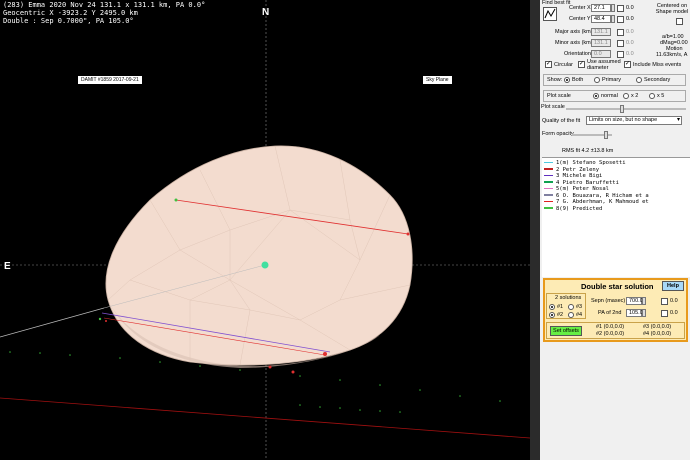  I want to click on offset-2: #2 (0.0,0.0), so click(610, 334).